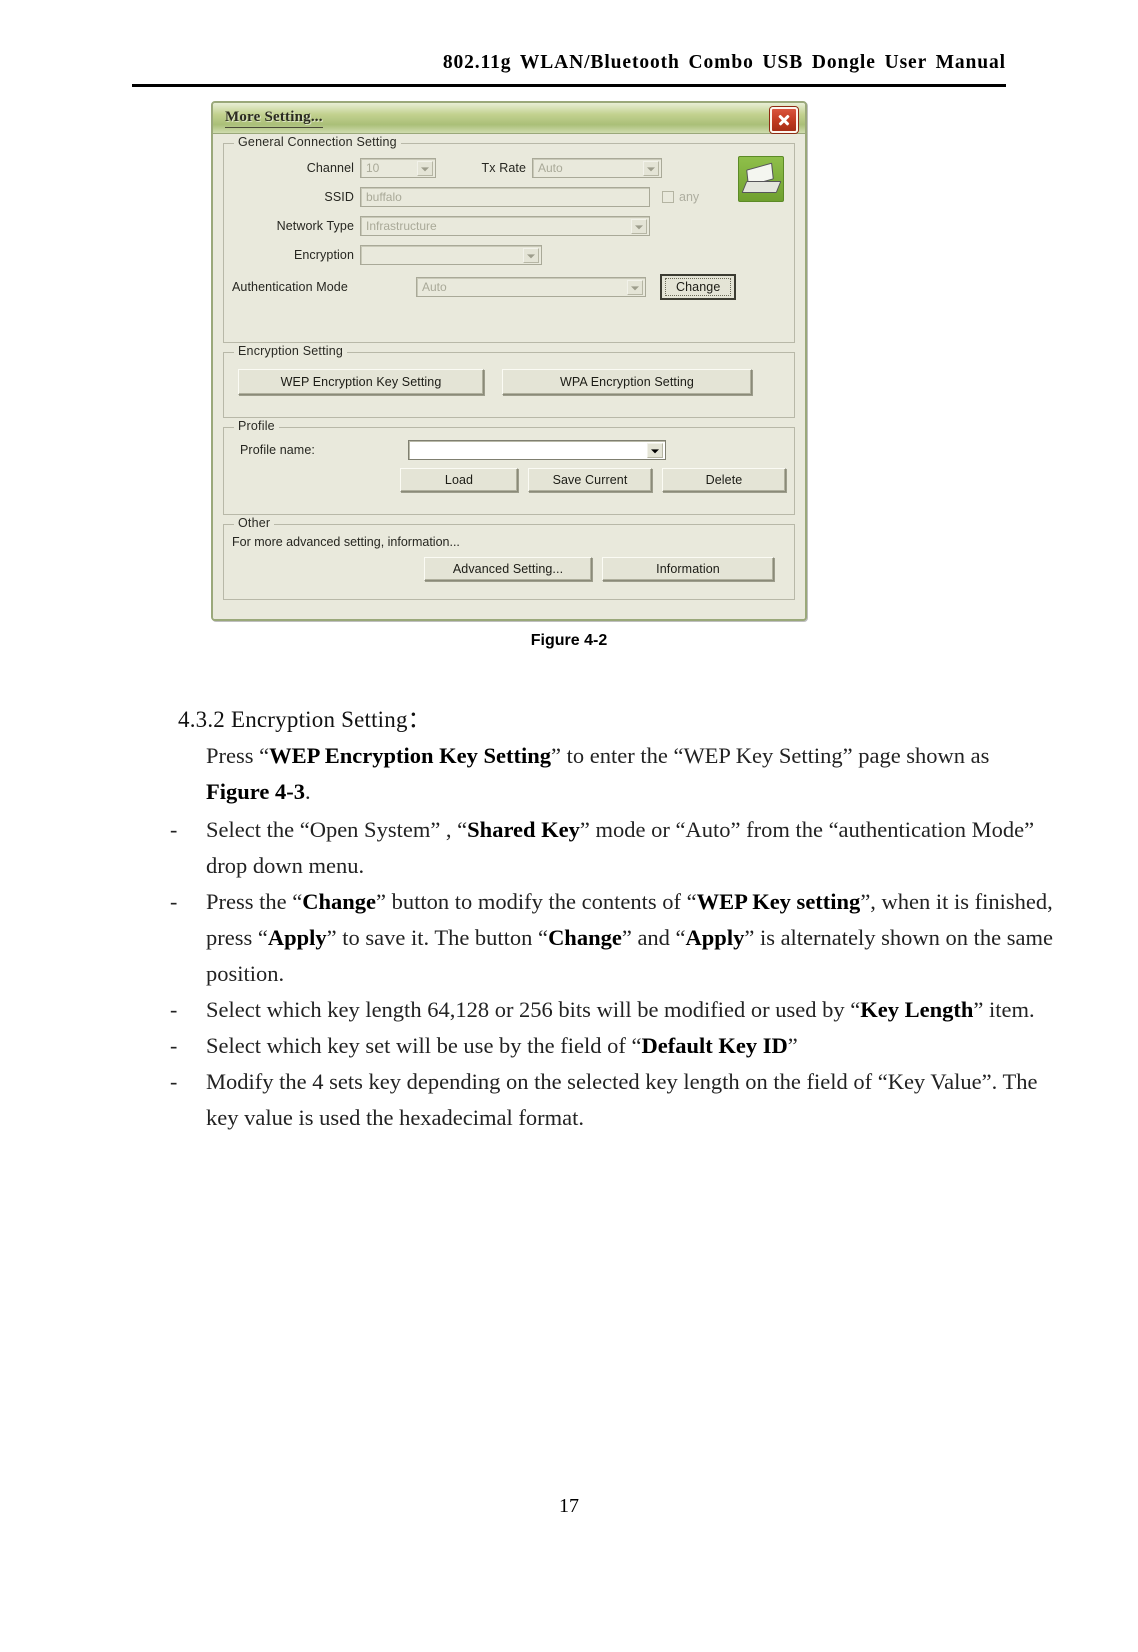 Image resolution: width=1138 pixels, height=1652 pixels. What do you see at coordinates (398, 168) in the screenshot?
I see `channel-select: 10` at bounding box center [398, 168].